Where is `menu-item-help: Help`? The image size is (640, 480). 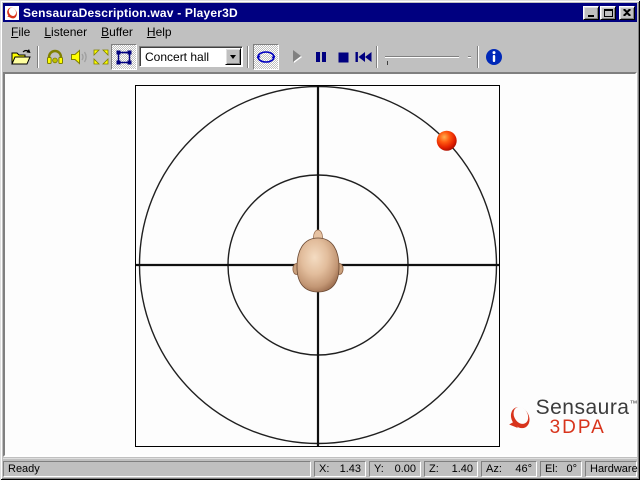 menu-item-help: Help is located at coordinates (159, 32).